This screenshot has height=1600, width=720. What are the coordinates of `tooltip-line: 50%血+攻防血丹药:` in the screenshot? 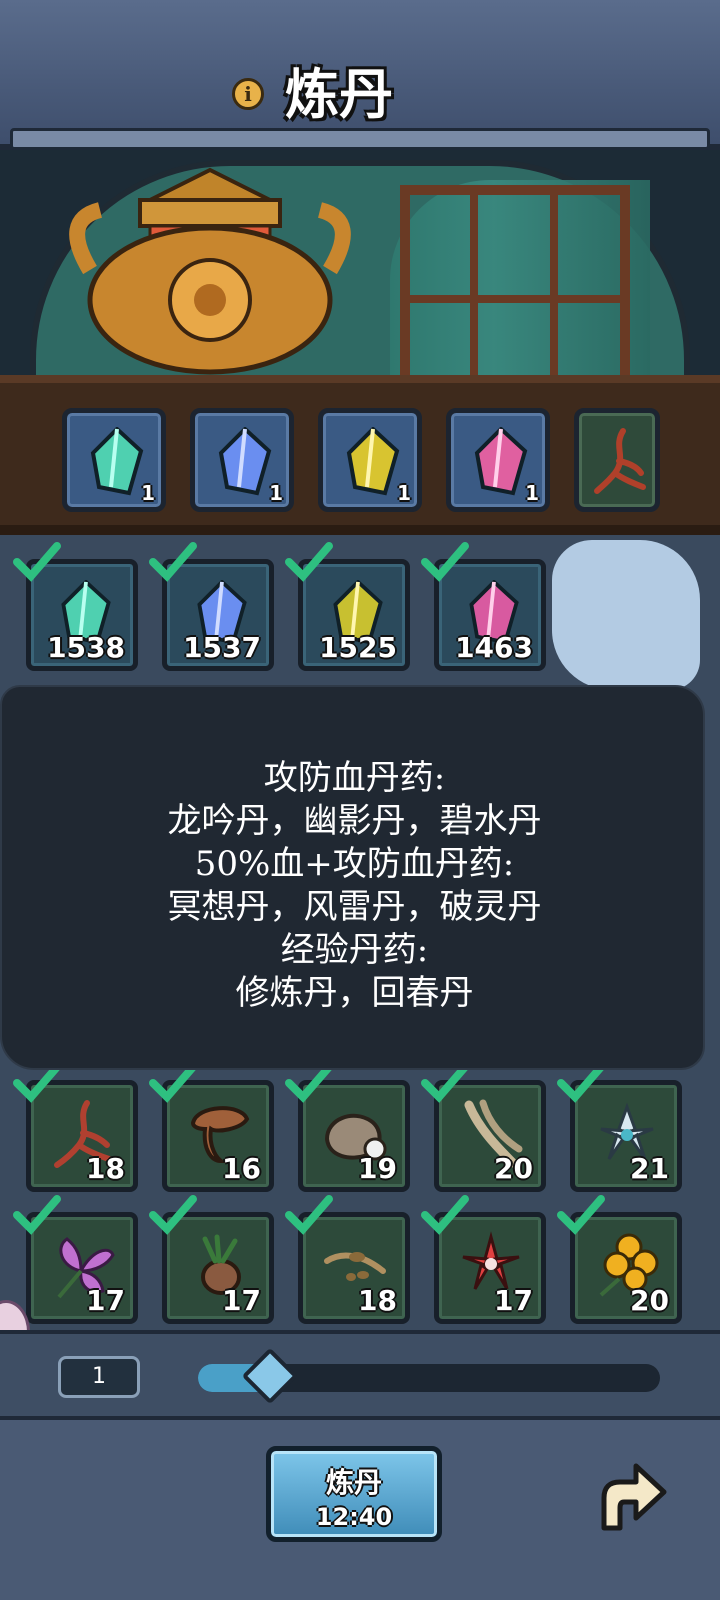 It's located at (354, 864).